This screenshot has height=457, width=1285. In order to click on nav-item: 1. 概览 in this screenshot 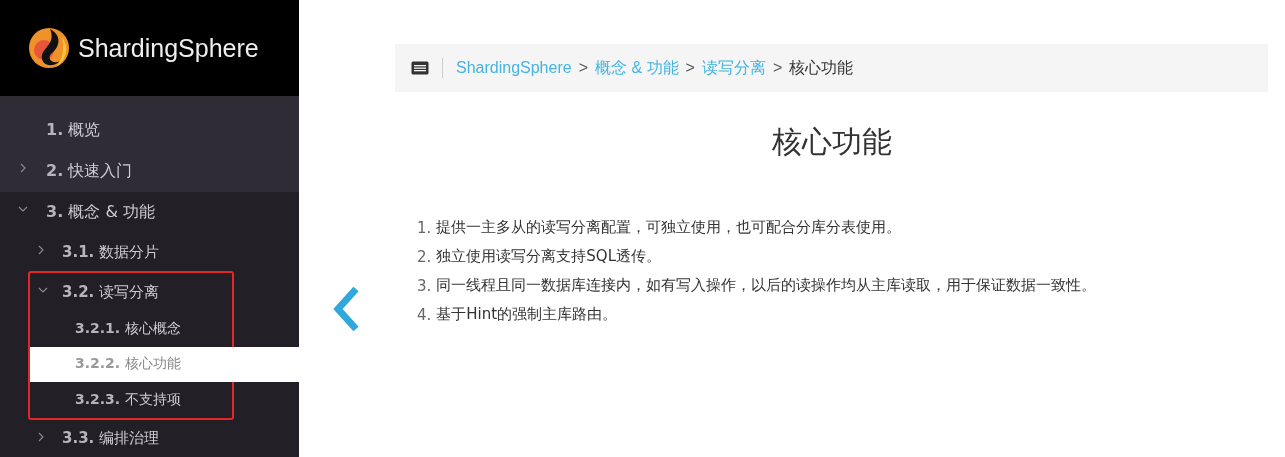, I will do `click(149, 130)`.